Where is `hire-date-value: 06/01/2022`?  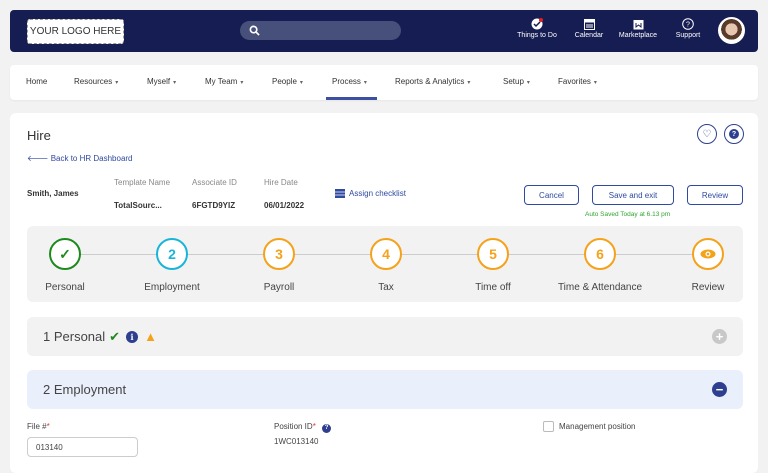
hire-date-value: 06/01/2022 is located at coordinates (284, 205).